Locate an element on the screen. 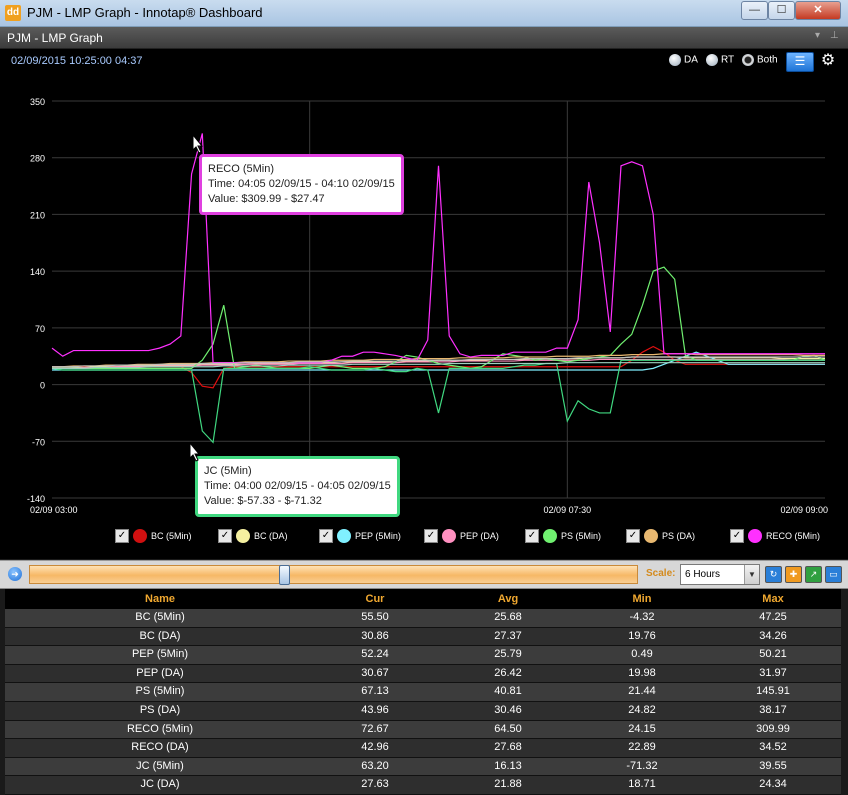 The height and width of the screenshot is (795, 848). table-row: PEP (5Min) 52.24 25.79 0.49 50.21 is located at coordinates (423, 655).